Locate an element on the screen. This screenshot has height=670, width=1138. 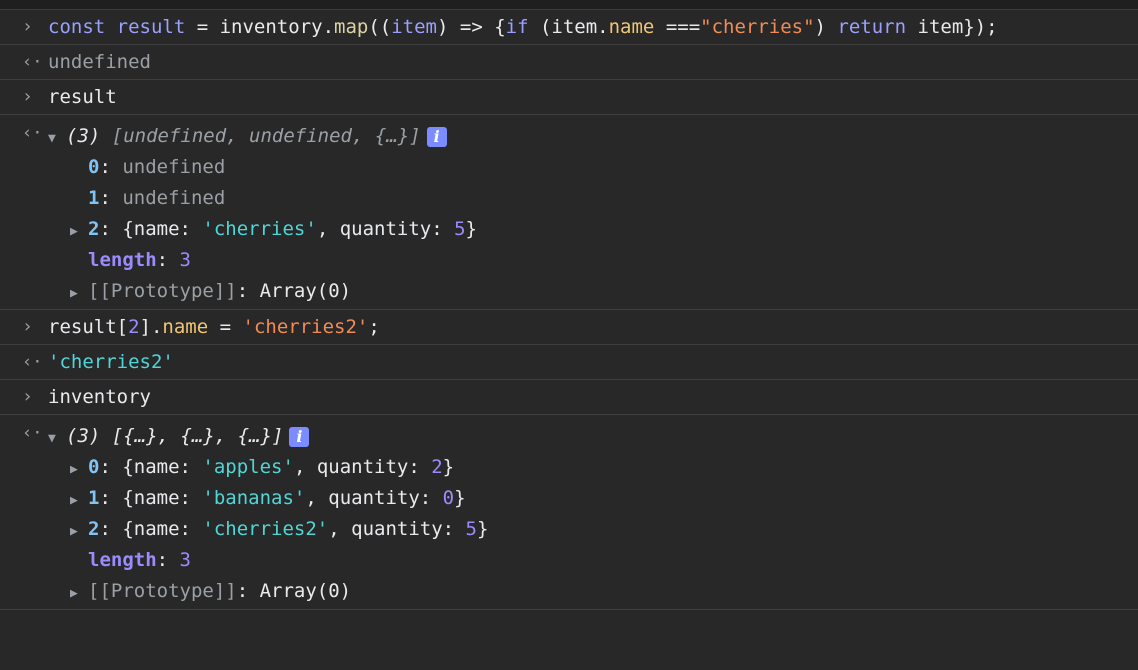
code-token: === is located at coordinates (677, 27).